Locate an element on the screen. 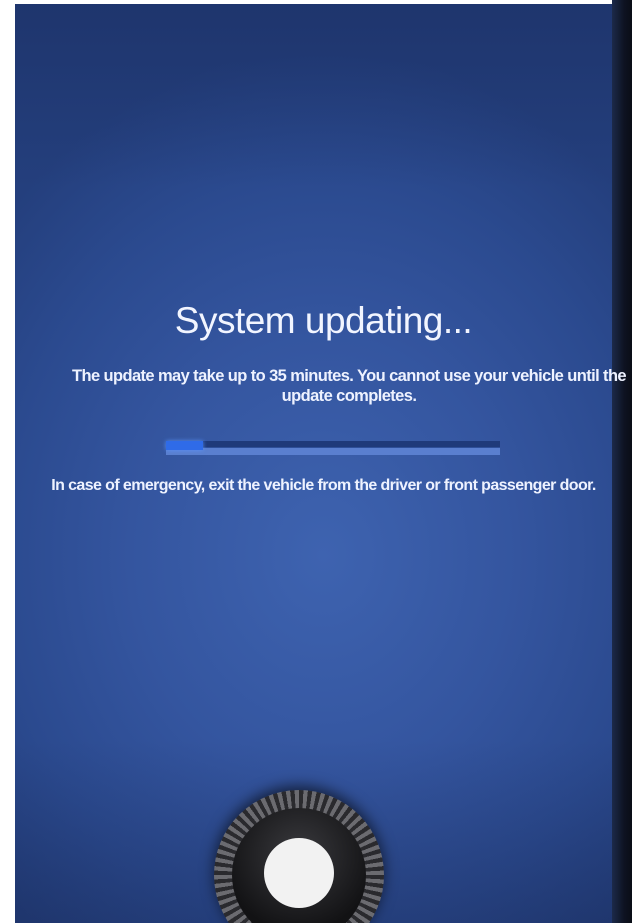 Image resolution: width=632 pixels, height=923 pixels. progress-fill is located at coordinates (184, 445).